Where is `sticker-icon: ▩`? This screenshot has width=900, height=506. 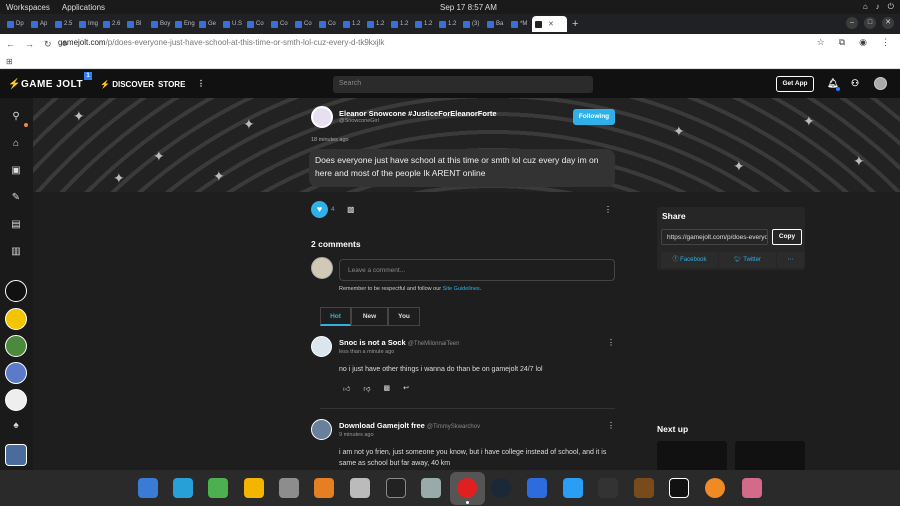 sticker-icon: ▩ is located at coordinates (351, 209).